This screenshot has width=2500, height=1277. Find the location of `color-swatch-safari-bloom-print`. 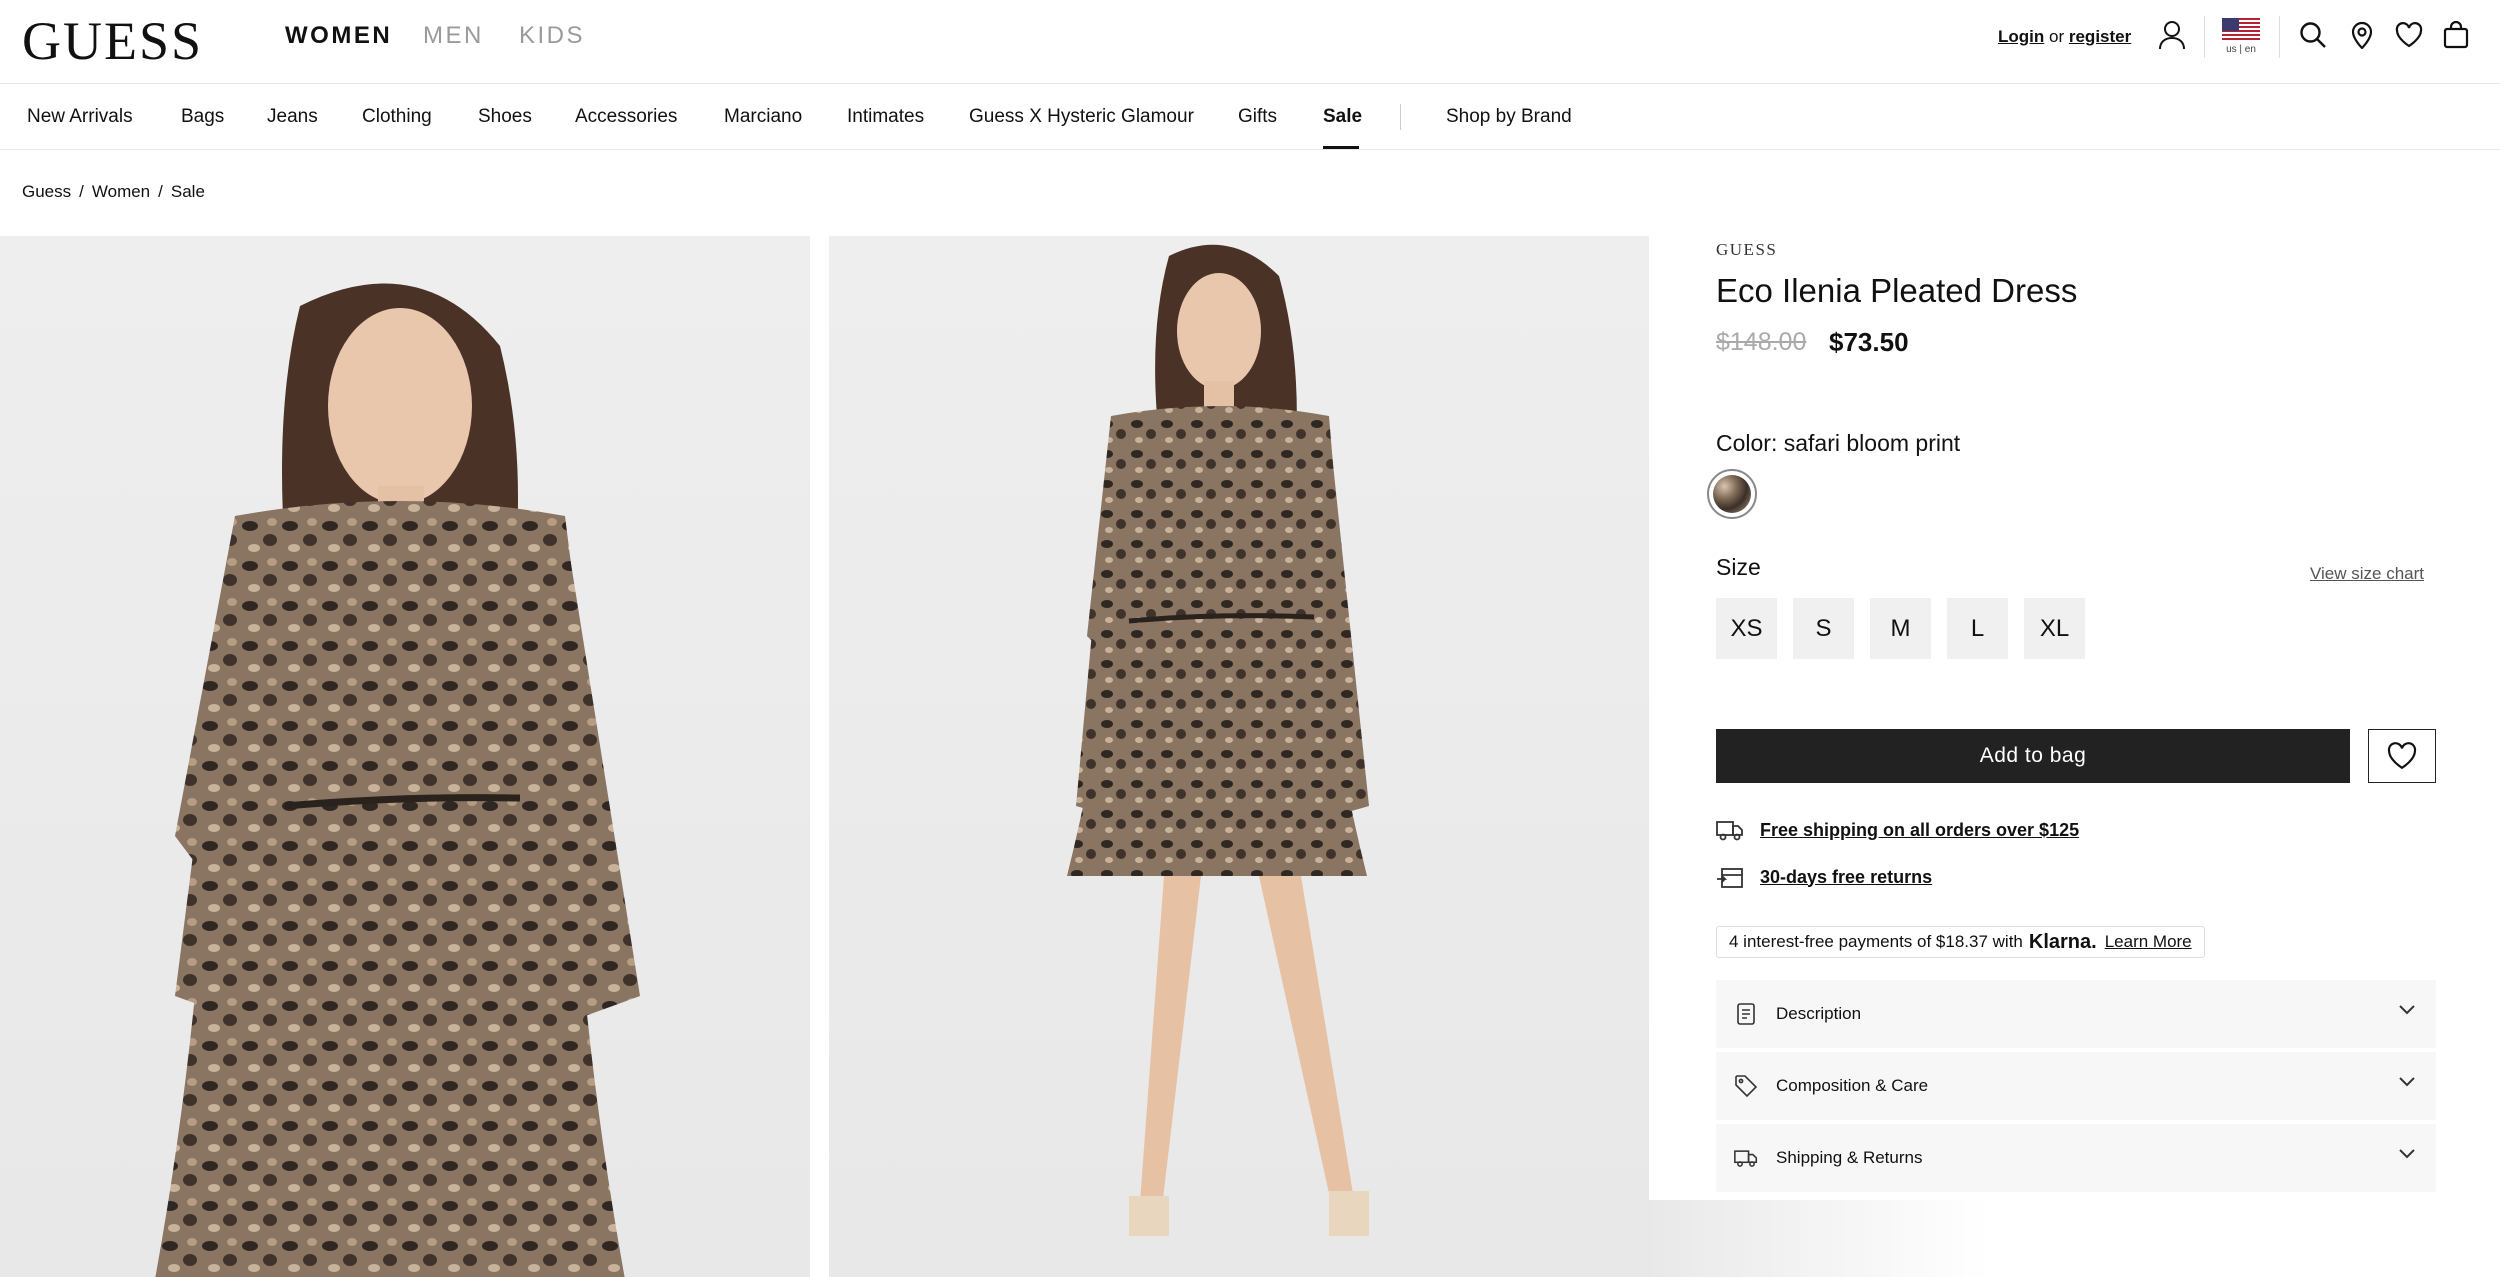

color-swatch-safari-bloom-print is located at coordinates (1732, 494).